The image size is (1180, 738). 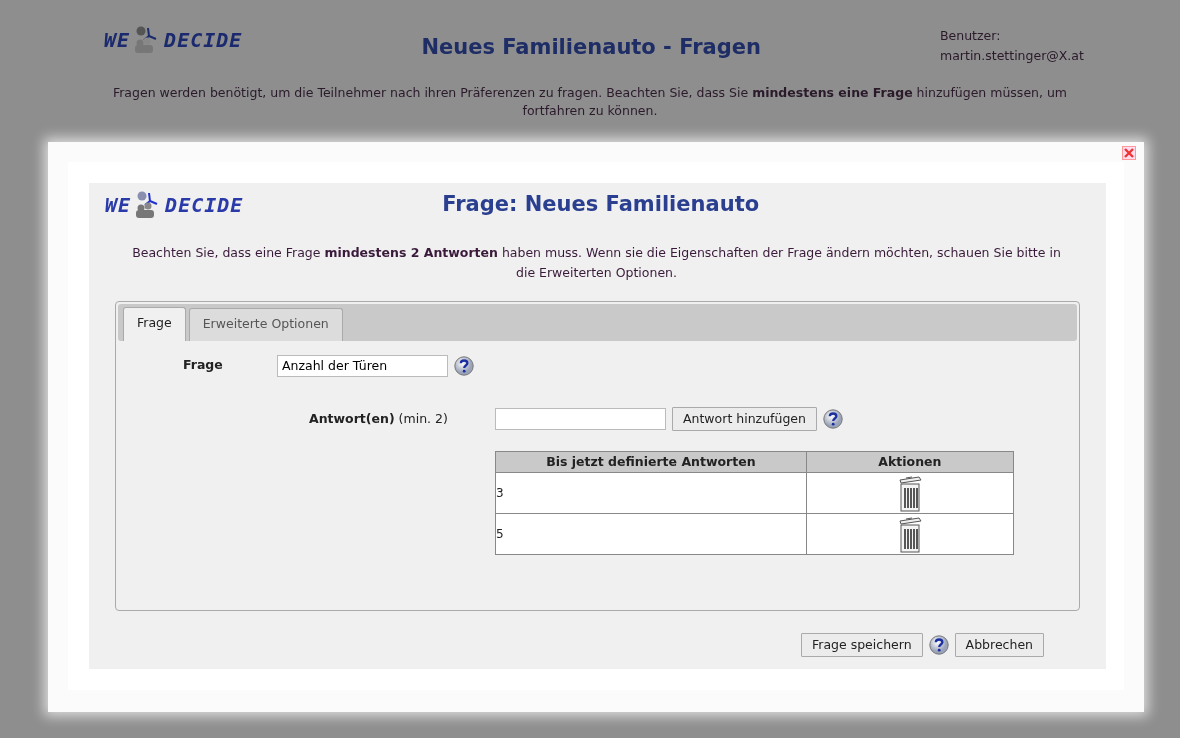 What do you see at coordinates (362, 365) in the screenshot?
I see `question-field: Anzahl der Türen` at bounding box center [362, 365].